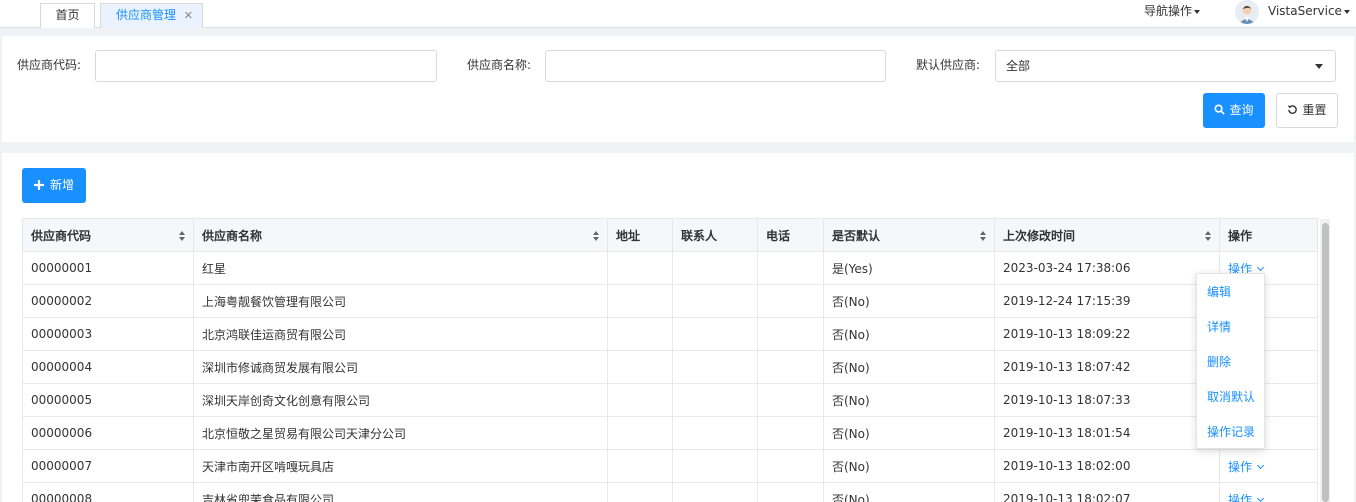 The height and width of the screenshot is (502, 1356). Describe the element at coordinates (146, 15) in the screenshot. I see `tab-supplier-label: 供应商管理` at that location.